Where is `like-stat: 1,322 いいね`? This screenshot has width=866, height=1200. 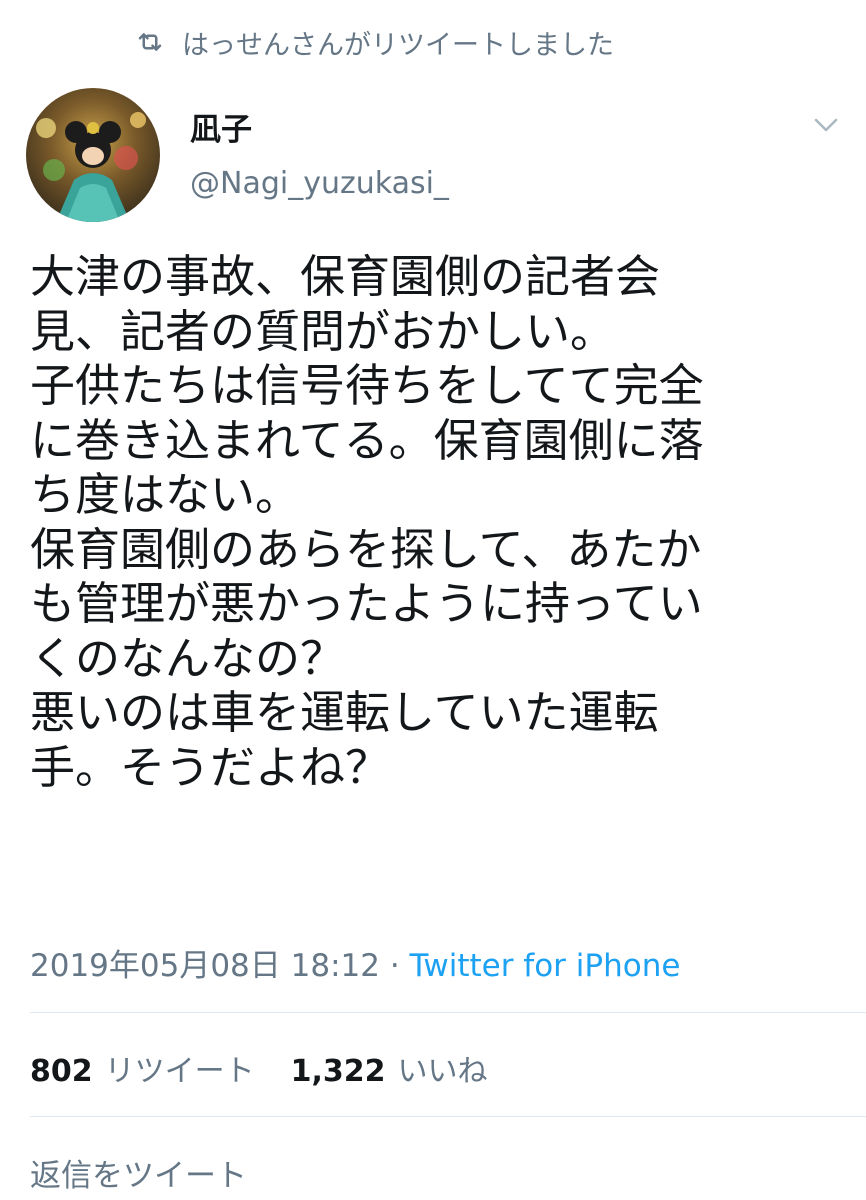 like-stat: 1,322 いいね is located at coordinates (389, 1068).